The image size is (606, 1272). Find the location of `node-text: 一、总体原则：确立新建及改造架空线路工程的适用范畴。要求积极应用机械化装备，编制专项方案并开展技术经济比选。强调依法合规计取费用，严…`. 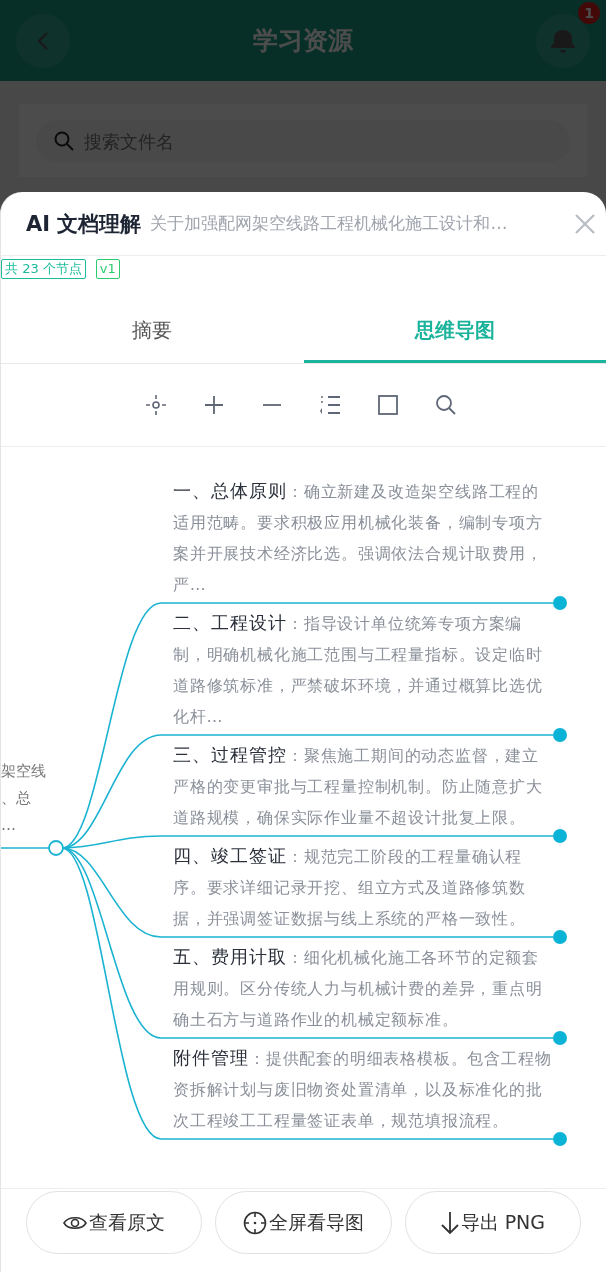

node-text: 一、总体原则：确立新建及改造架空线路工程的适用范畴。要求积极应用机械化装备，编制专项方案并开展技术经济比选。强调依法合规计取费用，严… is located at coordinates (358, 537).